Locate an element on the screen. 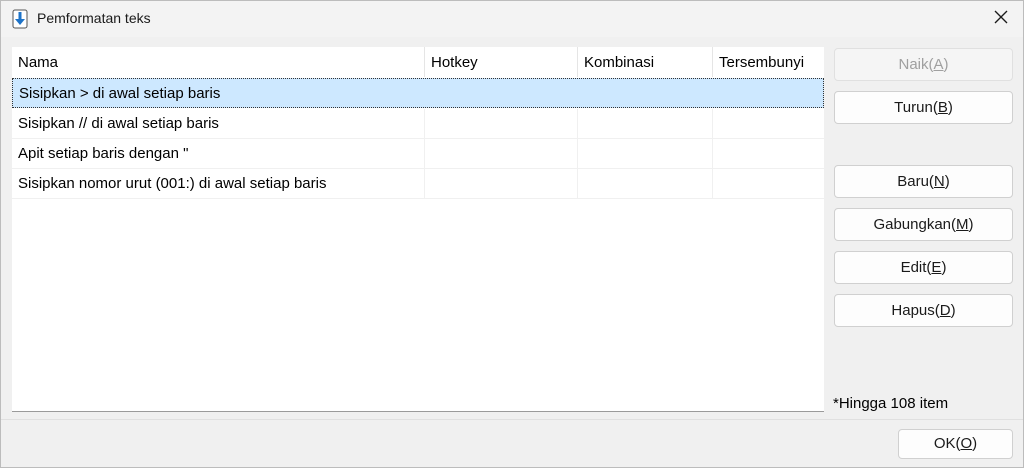 Image resolution: width=1024 pixels, height=468 pixels. ok-button: OK(O) is located at coordinates (955, 444).